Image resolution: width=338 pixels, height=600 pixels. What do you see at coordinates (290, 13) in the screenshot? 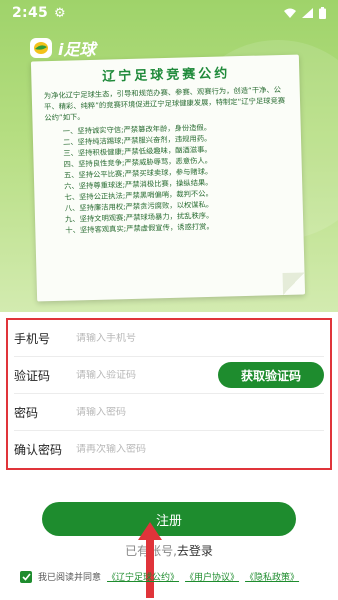
I see `wifi-icon` at bounding box center [290, 13].